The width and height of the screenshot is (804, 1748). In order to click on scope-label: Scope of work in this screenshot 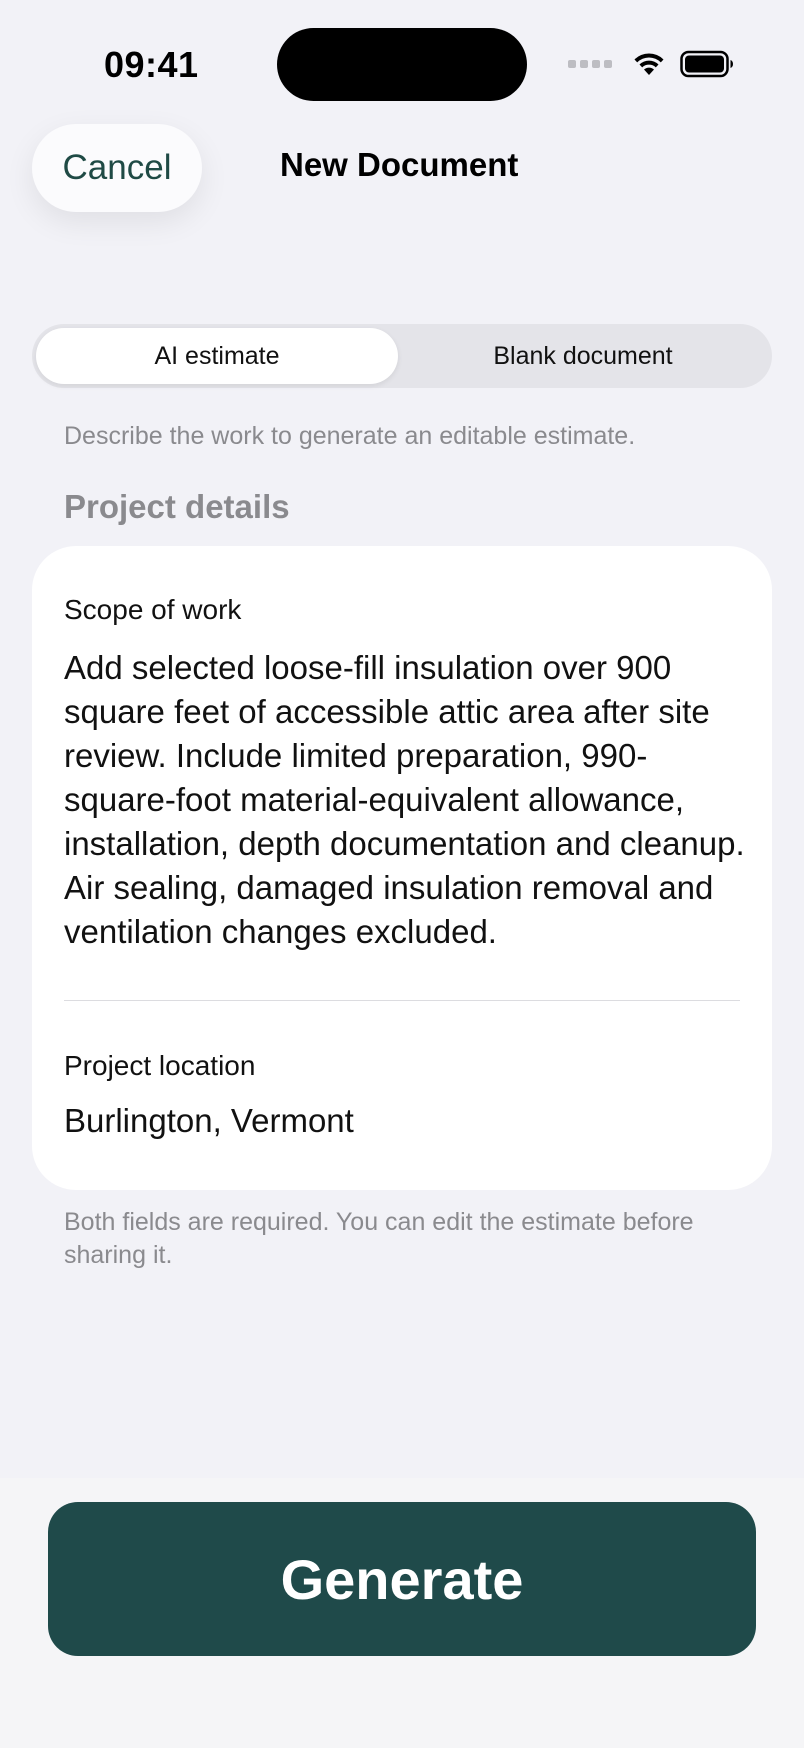, I will do `click(153, 609)`.